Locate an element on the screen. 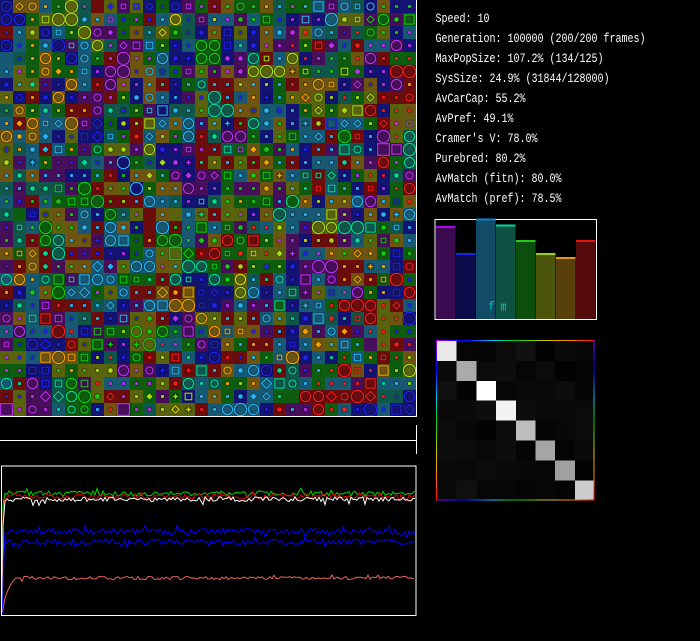 This screenshot has height=641, width=700. svg-text: AvMatch (fitn): 80.0% is located at coordinates (499, 178).